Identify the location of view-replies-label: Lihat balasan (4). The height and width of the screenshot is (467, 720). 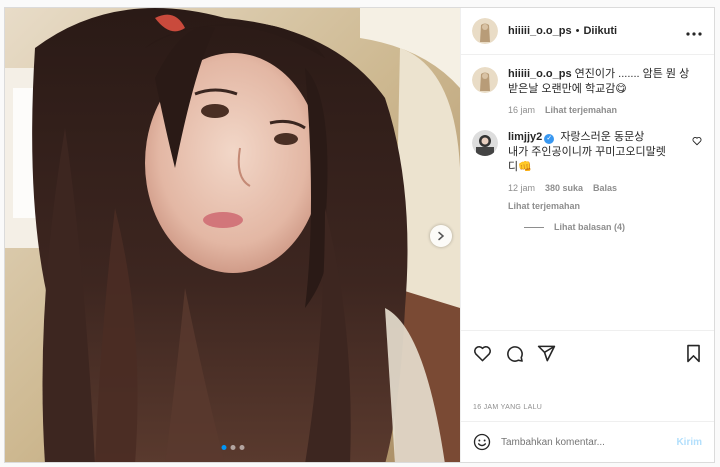
(590, 227).